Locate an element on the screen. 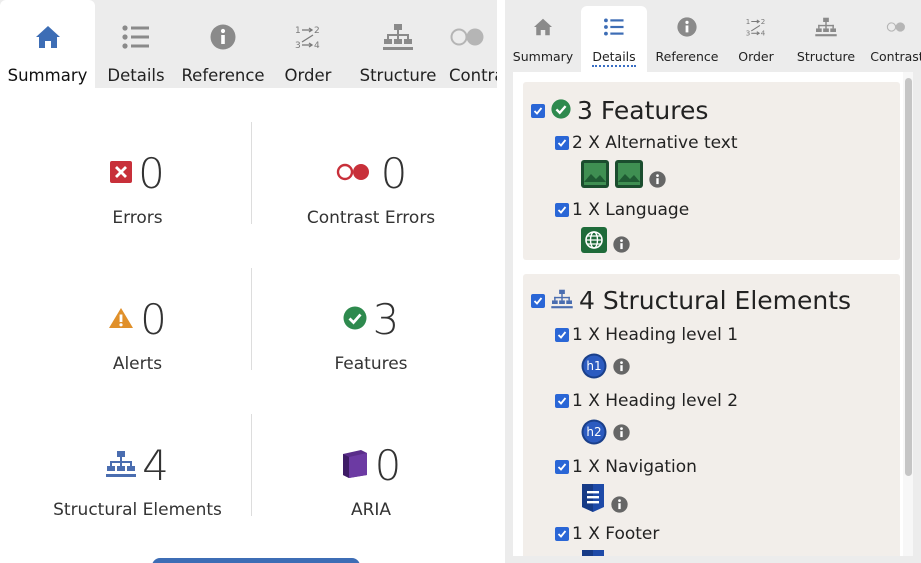  contrast-errors-count: 0 is located at coordinates (394, 173).